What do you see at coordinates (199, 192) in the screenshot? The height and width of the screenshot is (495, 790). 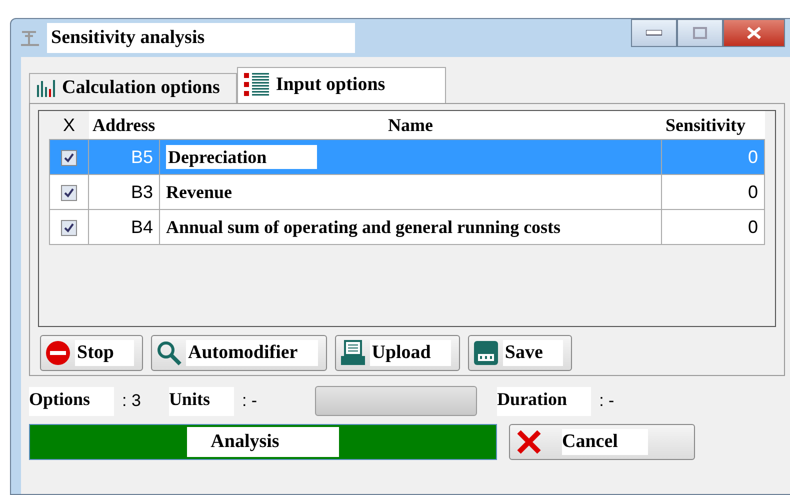 I see `table-cell: Revenue` at bounding box center [199, 192].